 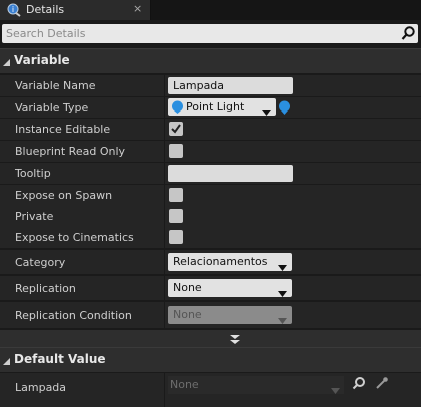 What do you see at coordinates (73, 315) in the screenshot?
I see `row-label: Replication Condition` at bounding box center [73, 315].